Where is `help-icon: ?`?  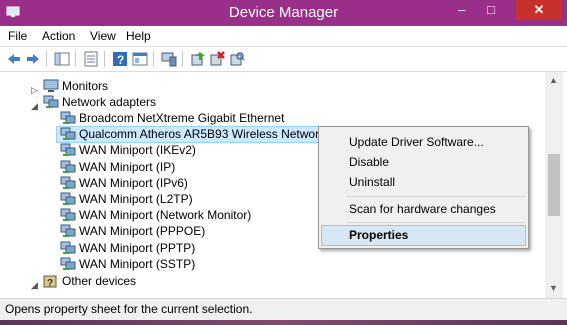 help-icon: ? is located at coordinates (120, 59).